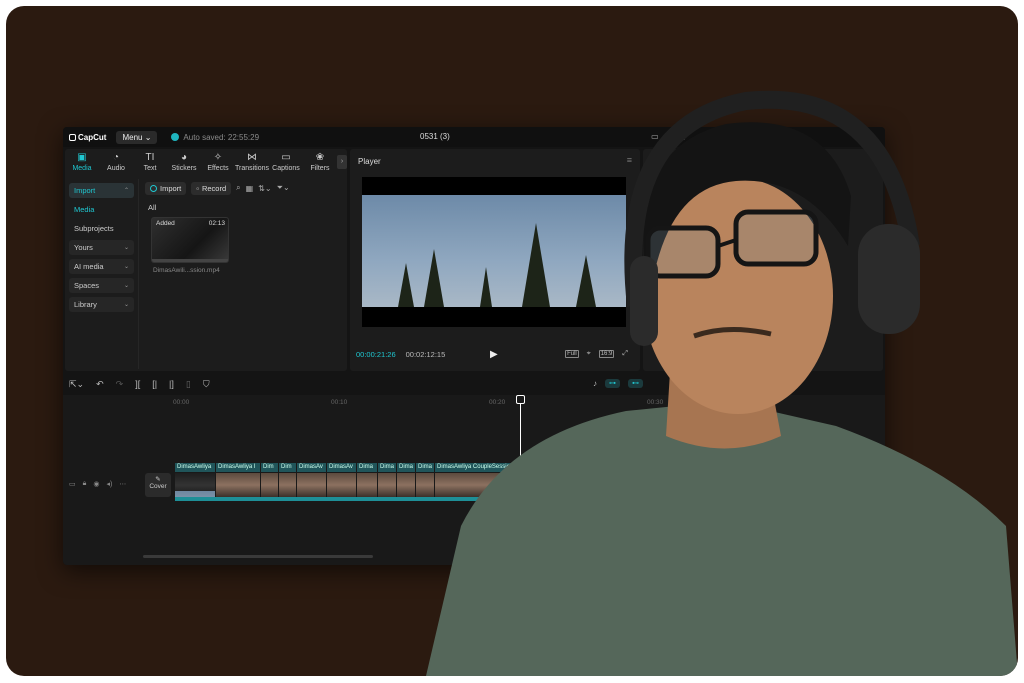 This screenshot has width=1024, height=683. What do you see at coordinates (102, 484) in the screenshot?
I see `track-header: ▭ 🔒︎ ◉ ◂) ⋯` at bounding box center [102, 484].